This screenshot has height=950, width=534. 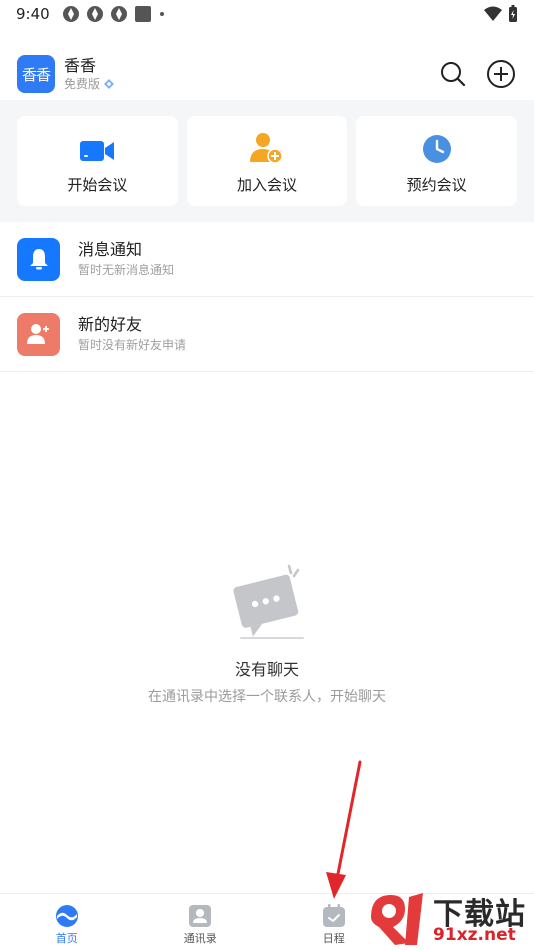 I want to click on notification-icon-box, so click(x=38, y=259).